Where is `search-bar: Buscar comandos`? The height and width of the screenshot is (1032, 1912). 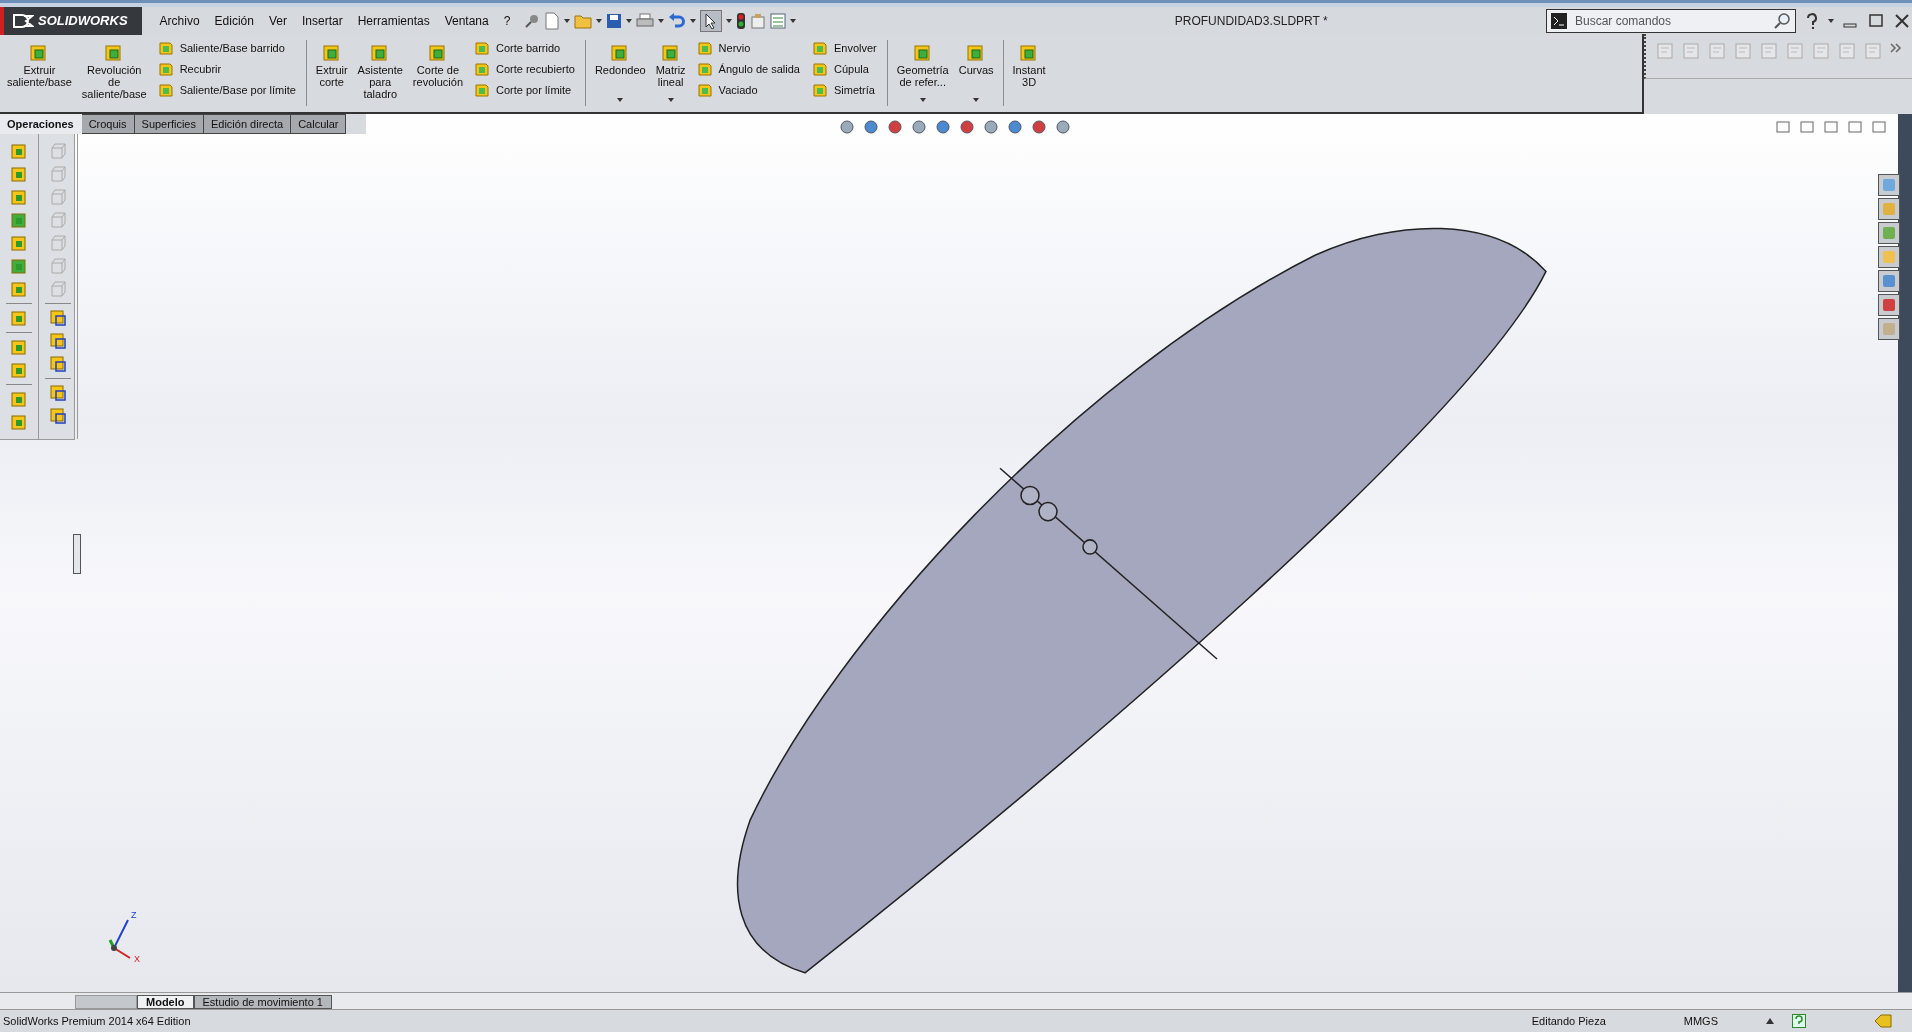 search-bar: Buscar comandos is located at coordinates (1671, 20).